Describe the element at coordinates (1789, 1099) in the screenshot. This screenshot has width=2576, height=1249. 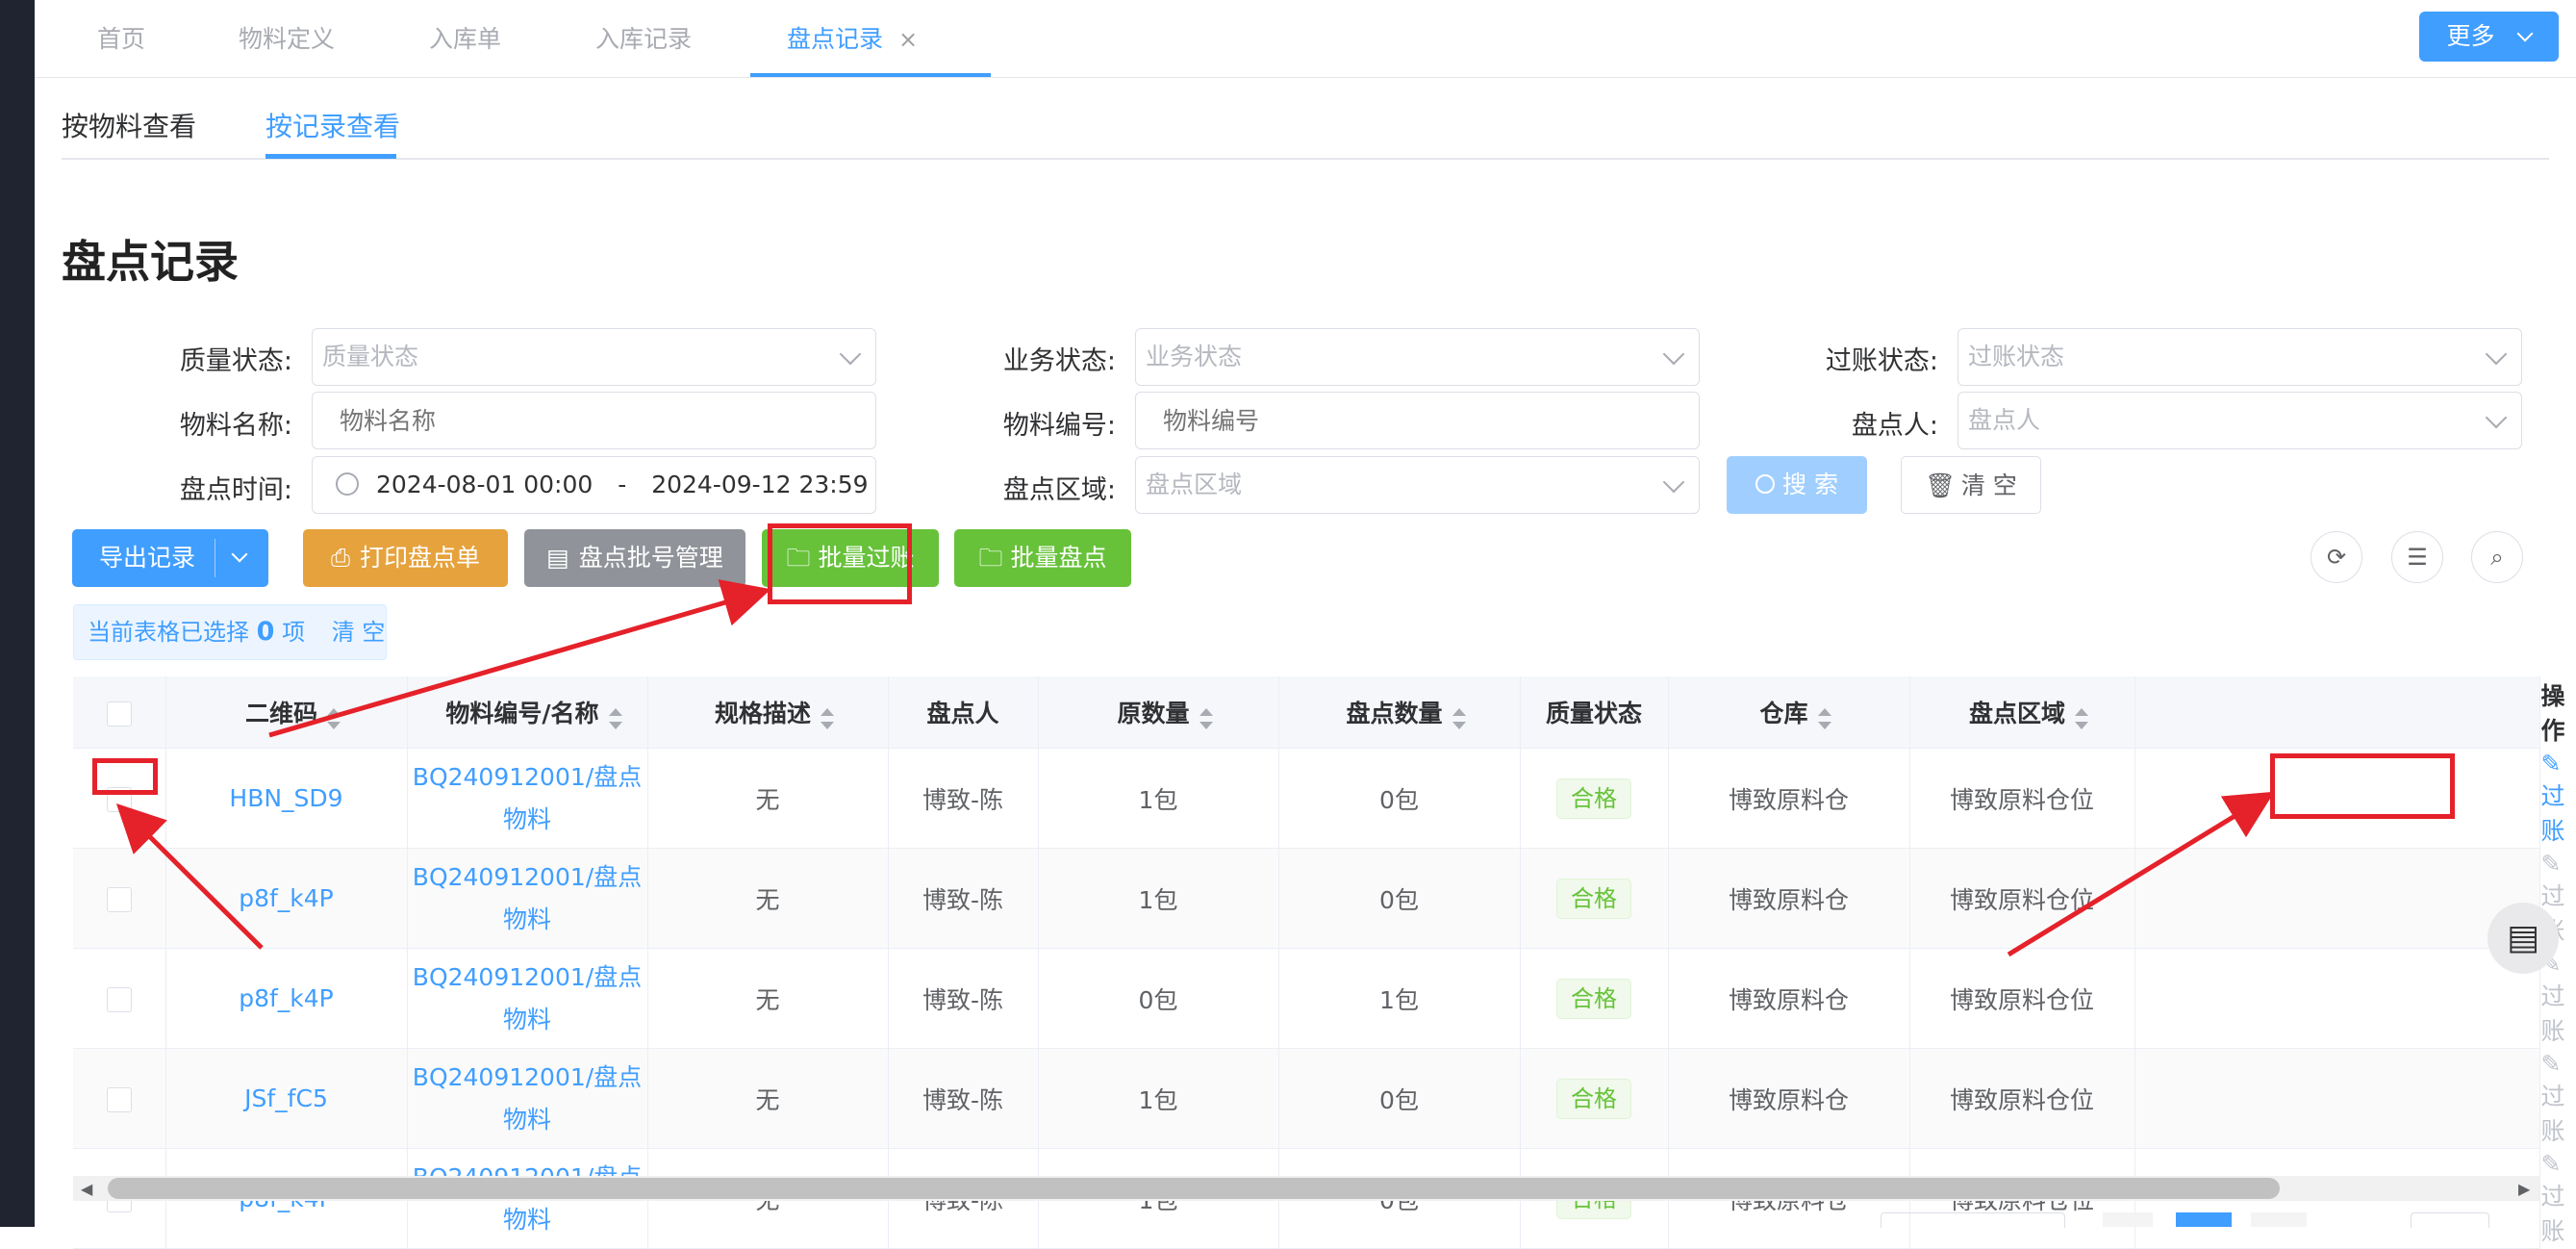
I see `warehouse-cell: 博致原料仓` at that location.